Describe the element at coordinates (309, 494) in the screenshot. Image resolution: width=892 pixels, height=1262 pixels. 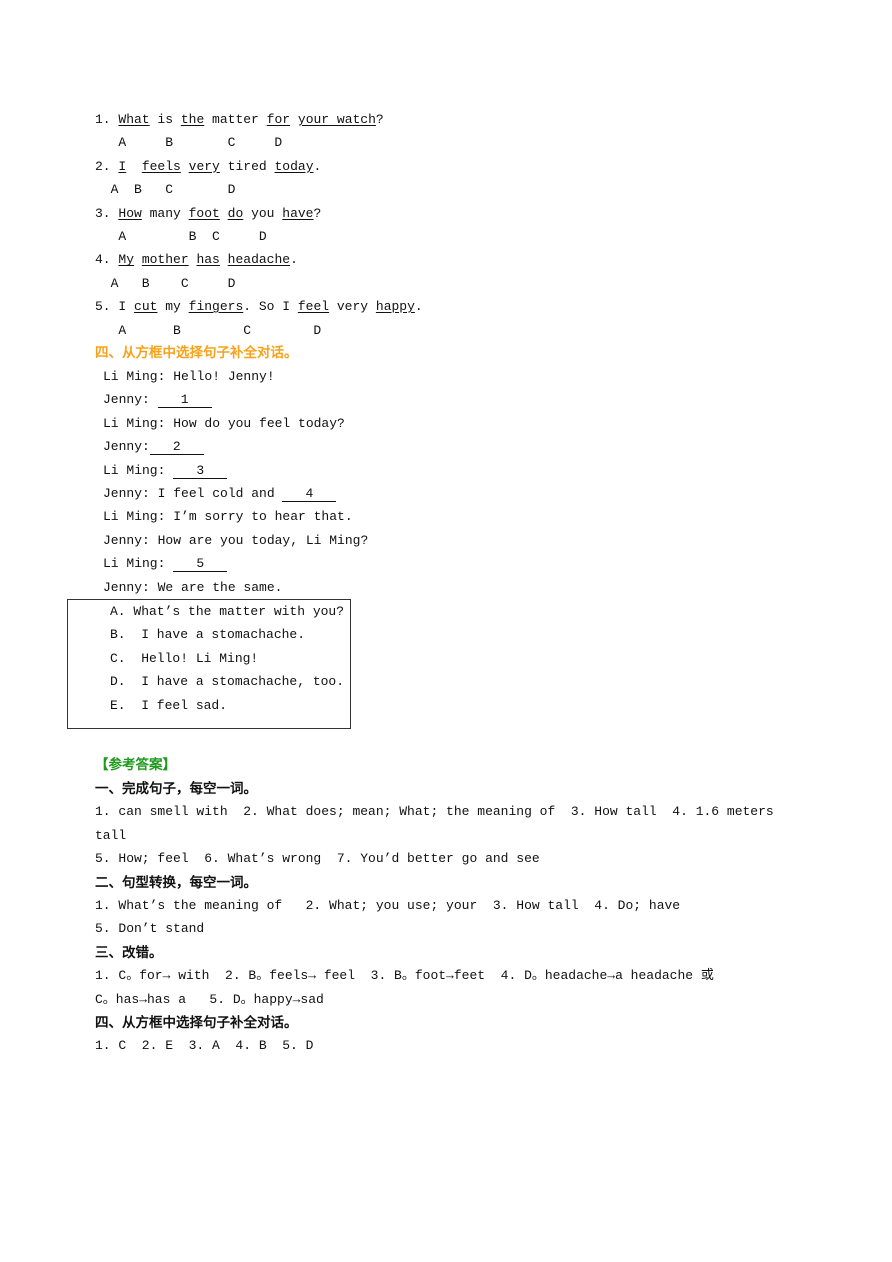
I see `answer-blank: 4` at that location.